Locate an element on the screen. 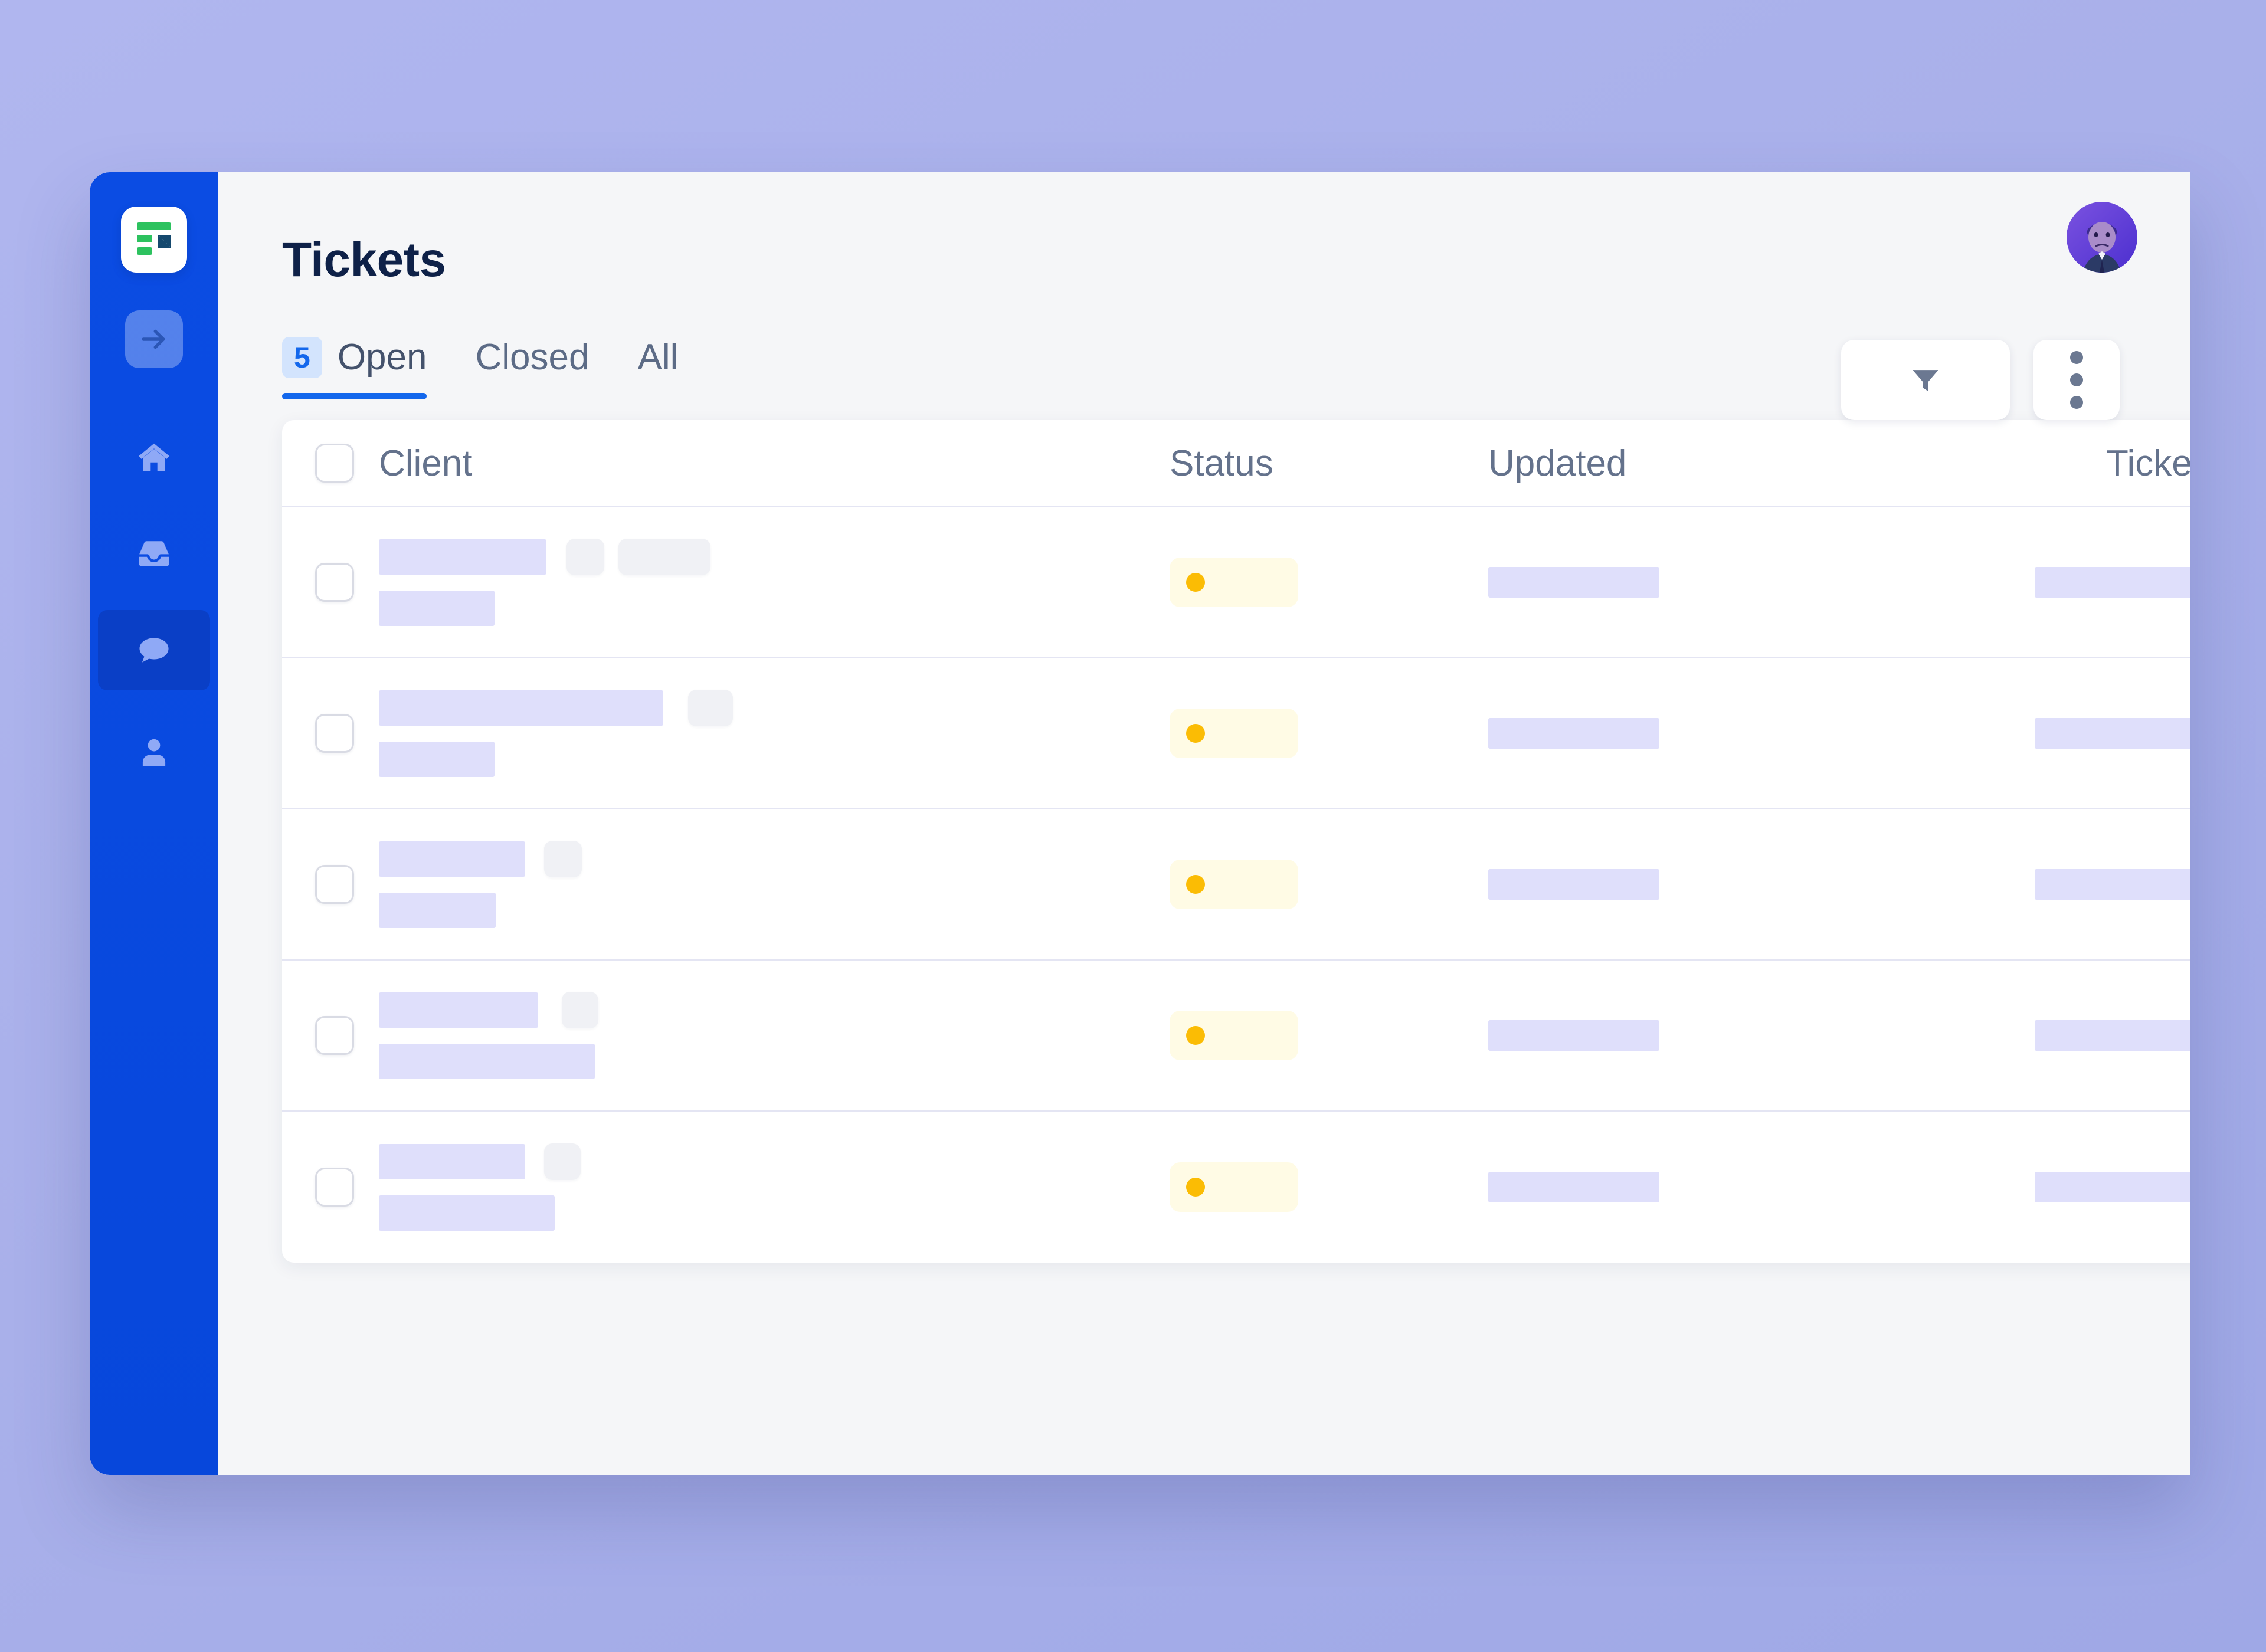  header-actions is located at coordinates (1980, 378).